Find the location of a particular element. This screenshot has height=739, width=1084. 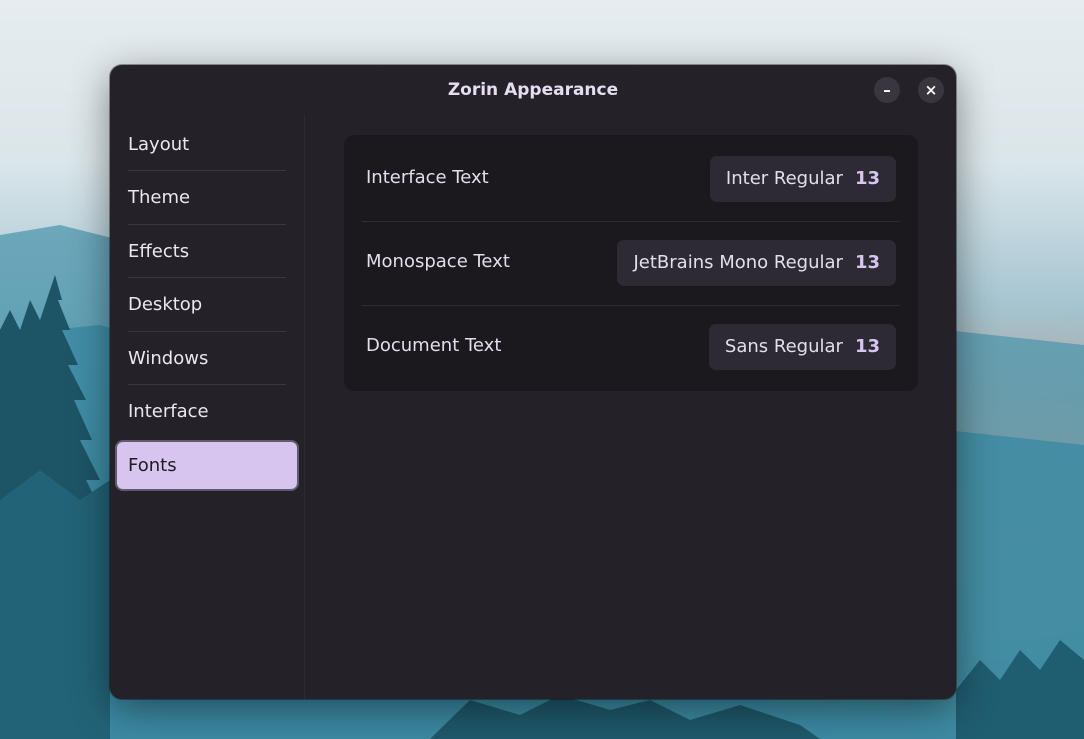

sidebar-item-label: Theme is located at coordinates (159, 197).